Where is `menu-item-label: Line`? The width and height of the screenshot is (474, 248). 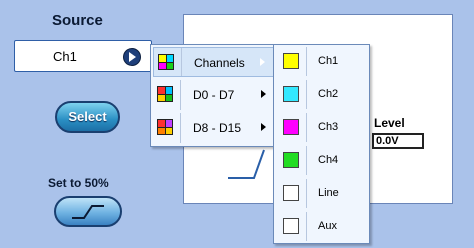
menu-item-label: Line is located at coordinates (328, 193).